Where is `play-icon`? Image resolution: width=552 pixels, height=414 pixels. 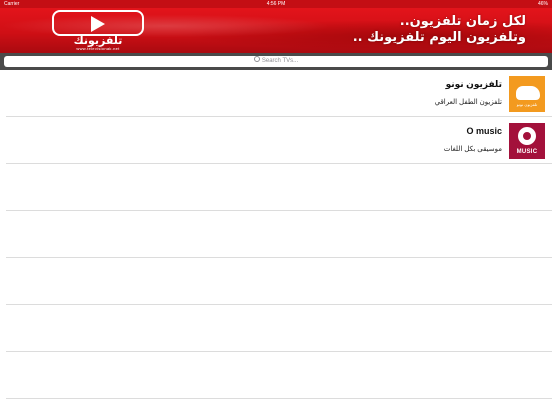 play-icon is located at coordinates (98, 24).